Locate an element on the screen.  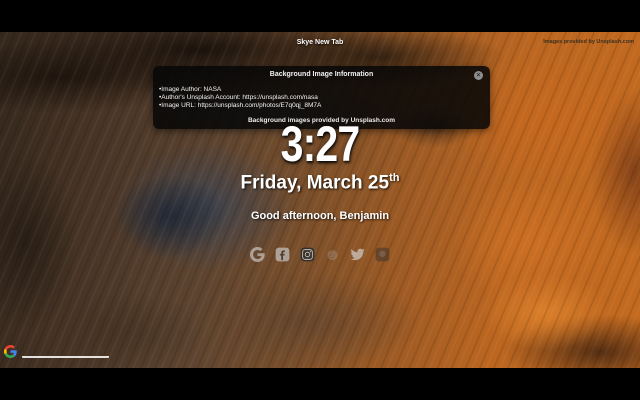
google-icon is located at coordinates (257, 254).